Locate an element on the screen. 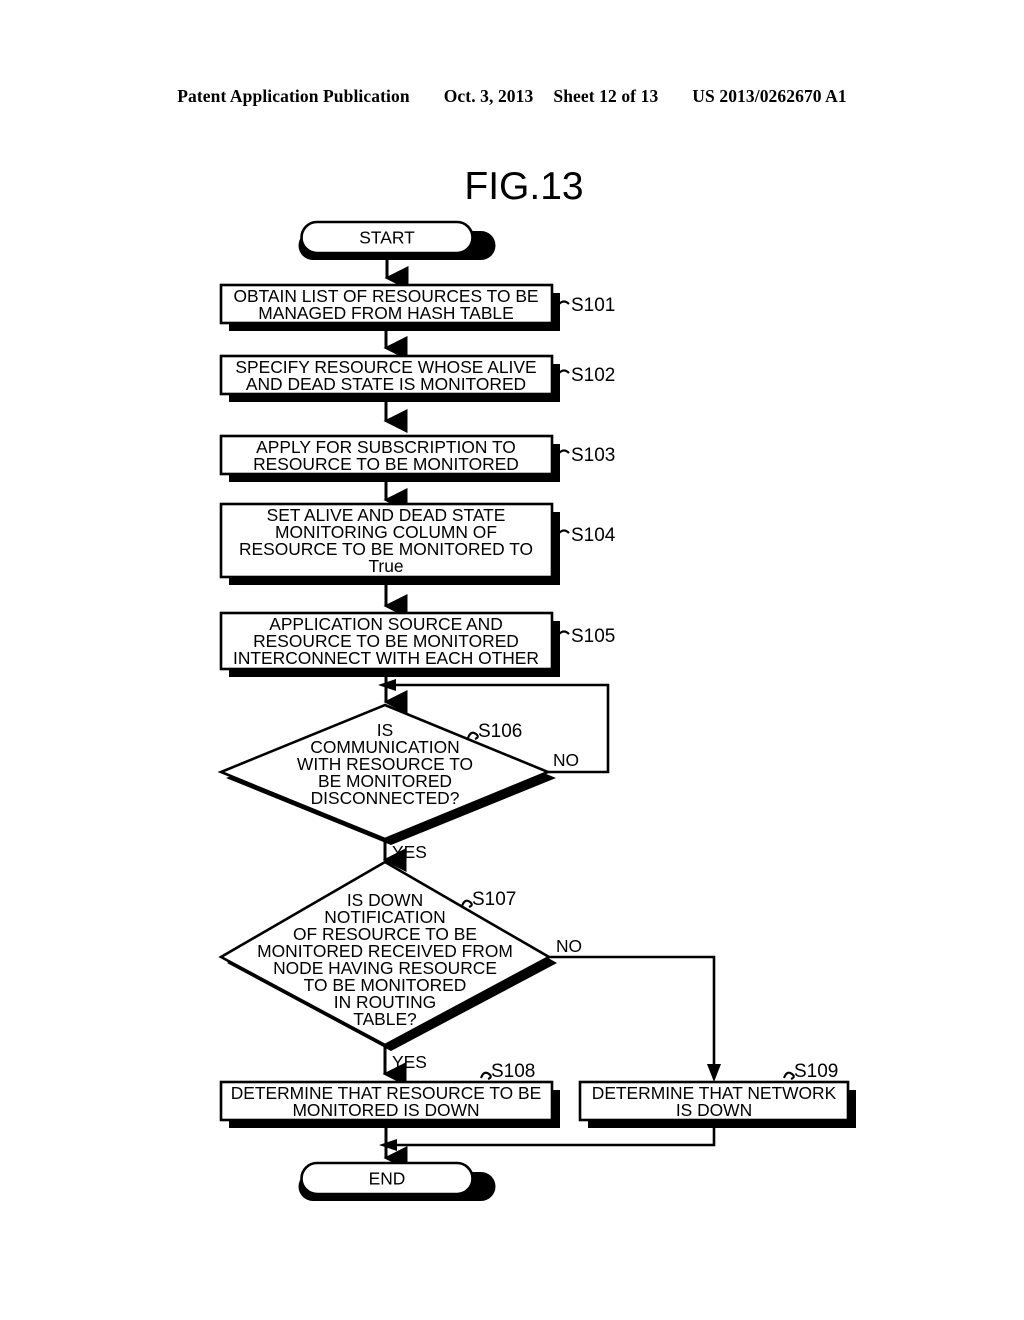 The width and height of the screenshot is (1024, 1320). s101-tag-tilde-icon is located at coordinates (564, 302).